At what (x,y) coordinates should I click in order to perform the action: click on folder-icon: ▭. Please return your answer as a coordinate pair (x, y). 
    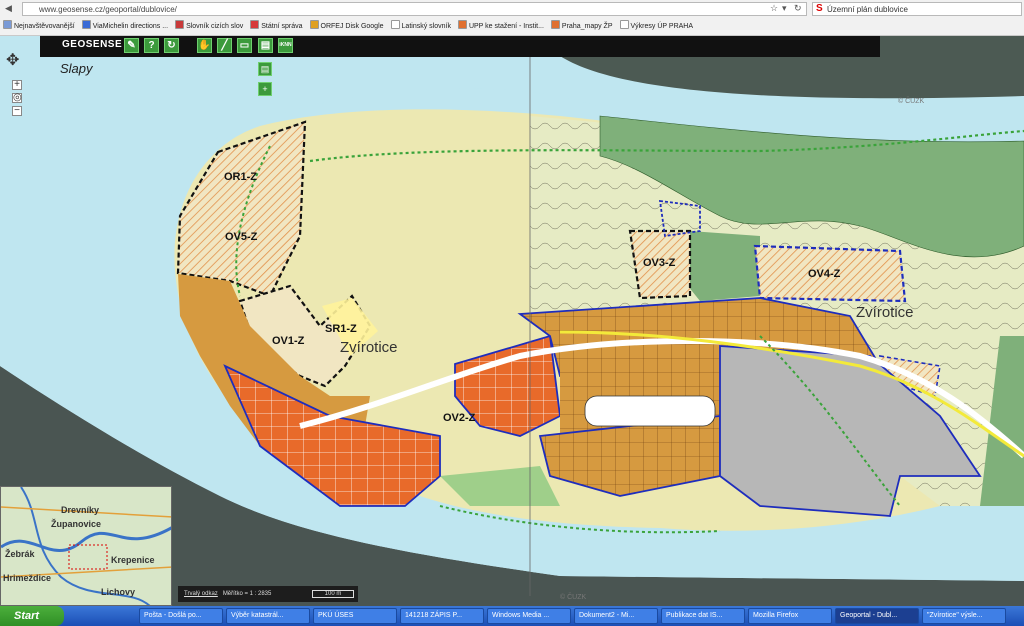
    Looking at the image, I should click on (244, 45).